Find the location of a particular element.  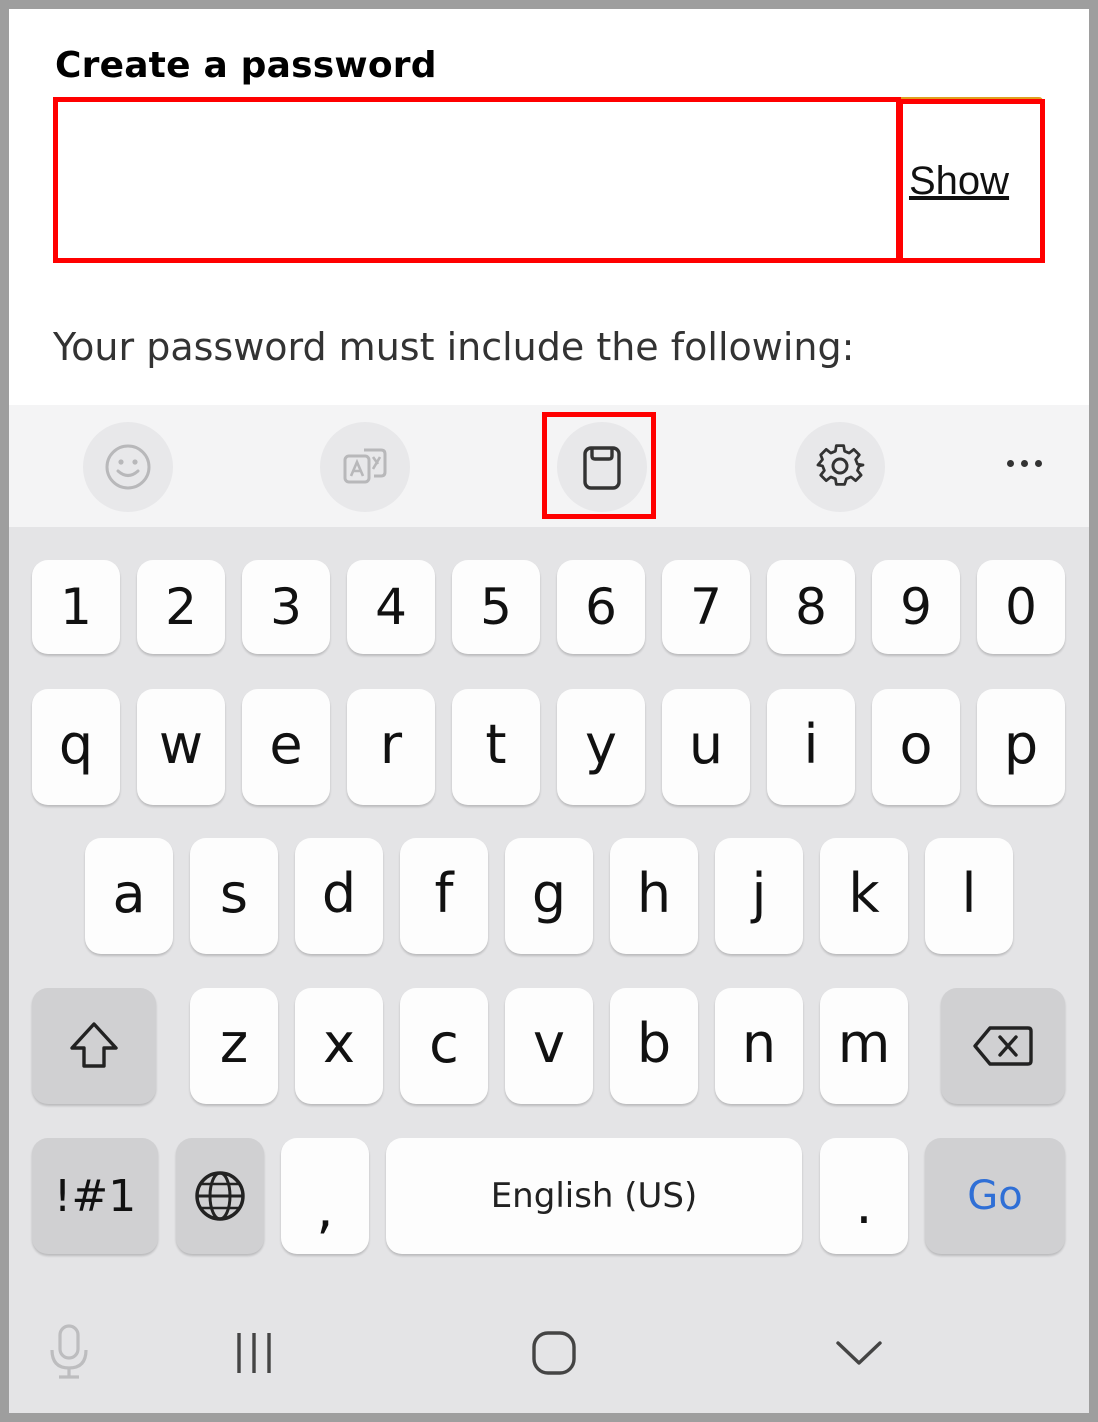

key-c: c is located at coordinates (444, 1046).